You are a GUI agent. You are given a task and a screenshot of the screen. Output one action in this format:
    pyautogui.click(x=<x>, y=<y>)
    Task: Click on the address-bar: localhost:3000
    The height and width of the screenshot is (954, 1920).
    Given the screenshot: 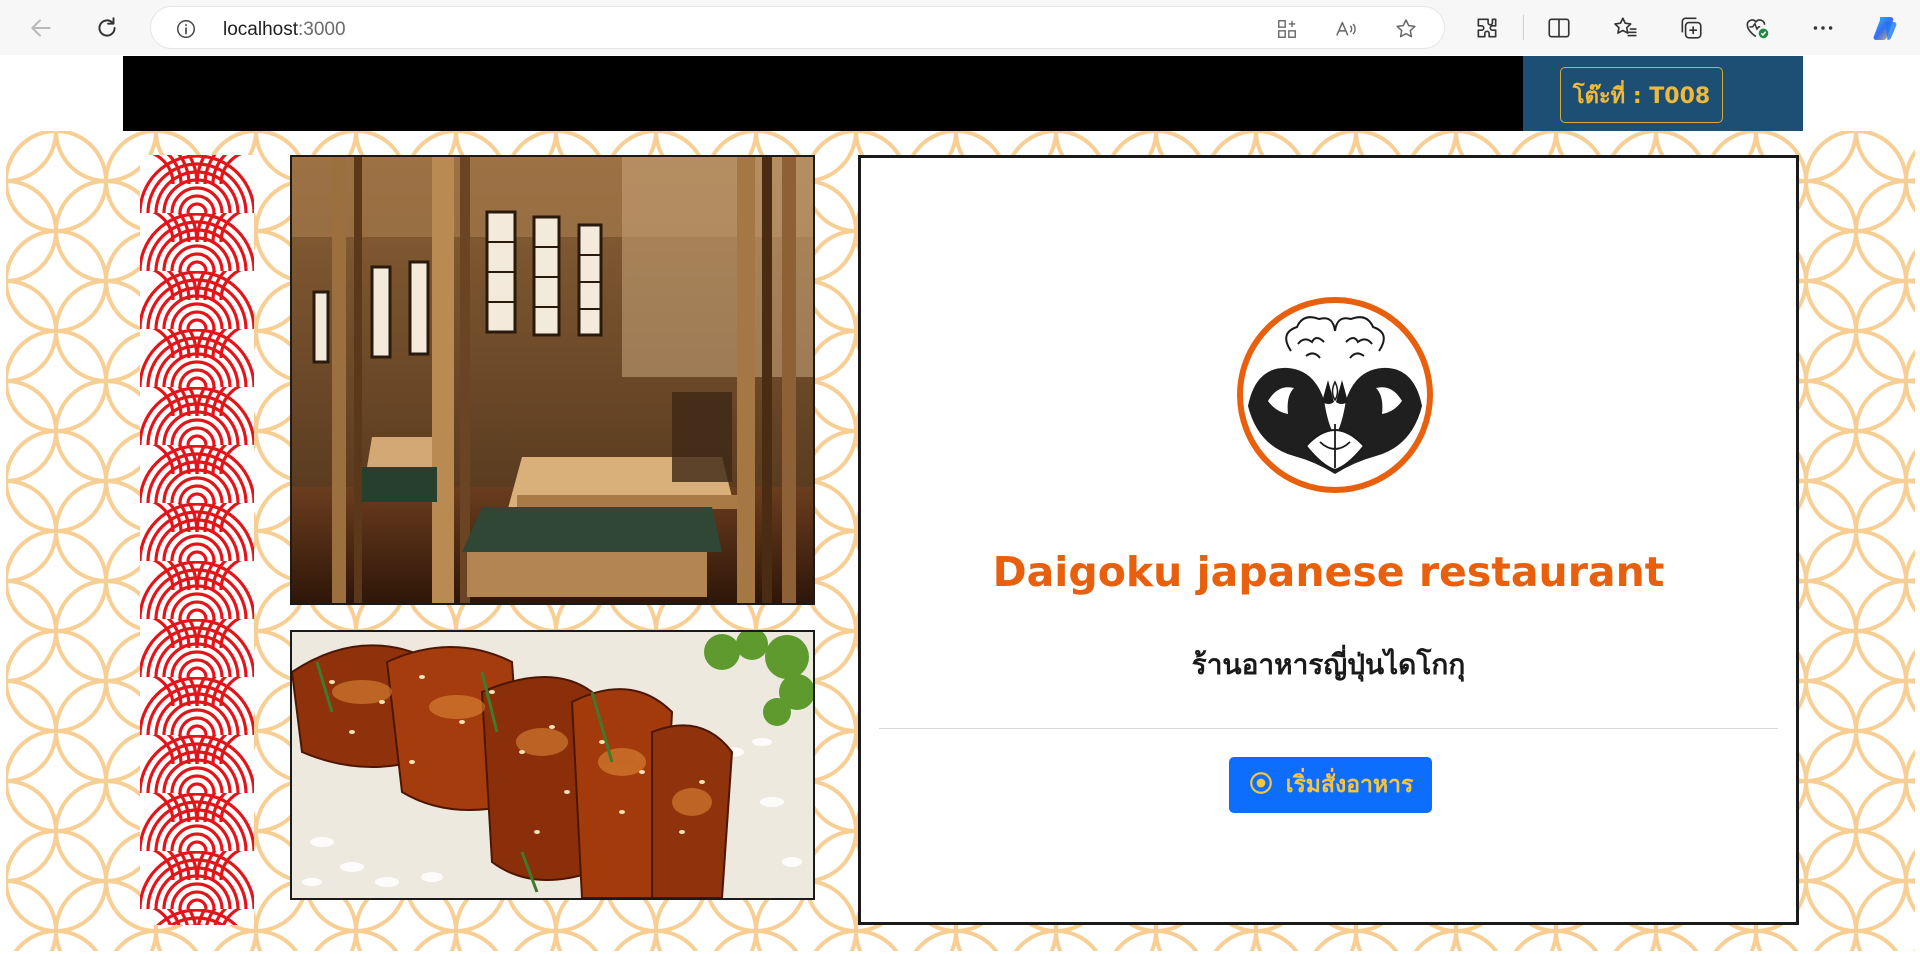 What is the action you would take?
    pyautogui.click(x=797, y=27)
    